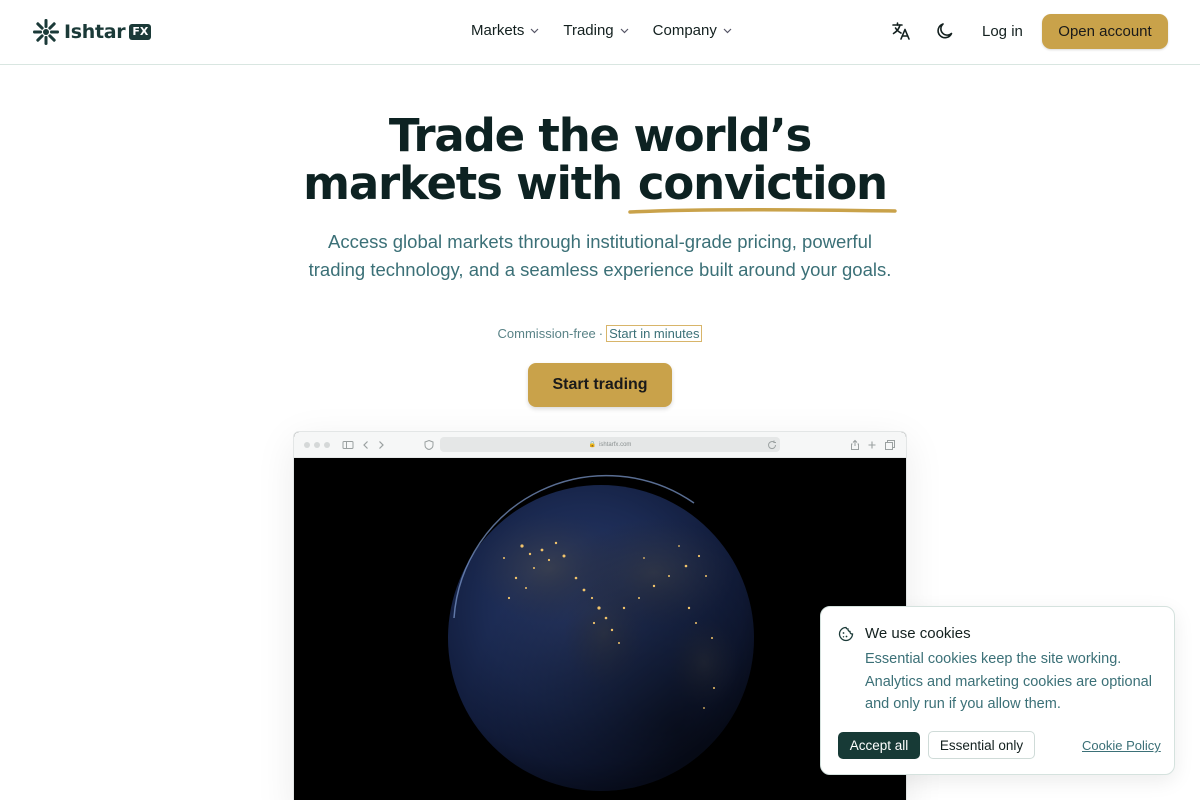  Describe the element at coordinates (890, 445) in the screenshot. I see `tabs-icon` at that location.